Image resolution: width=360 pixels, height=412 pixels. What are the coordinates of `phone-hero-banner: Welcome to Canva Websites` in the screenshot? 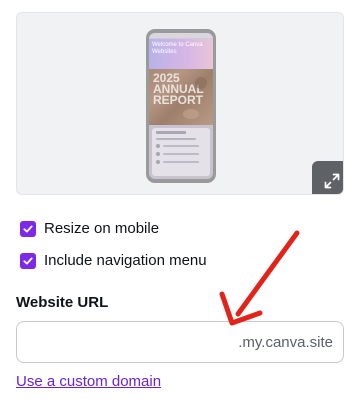 It's located at (181, 54).